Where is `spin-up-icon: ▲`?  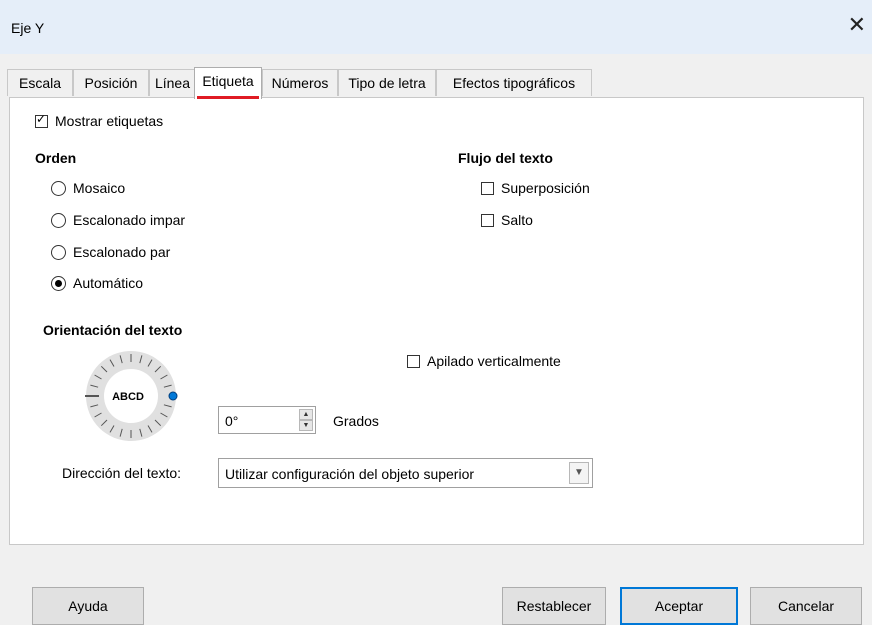 spin-up-icon: ▲ is located at coordinates (306, 414).